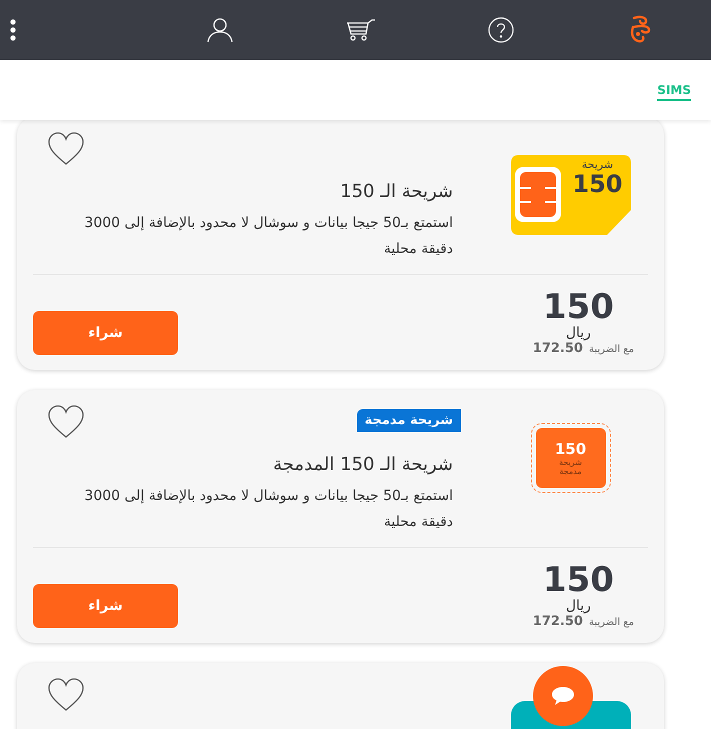 The height and width of the screenshot is (729, 711). Describe the element at coordinates (570, 195) in the screenshot. I see `sim-card-icon` at that location.